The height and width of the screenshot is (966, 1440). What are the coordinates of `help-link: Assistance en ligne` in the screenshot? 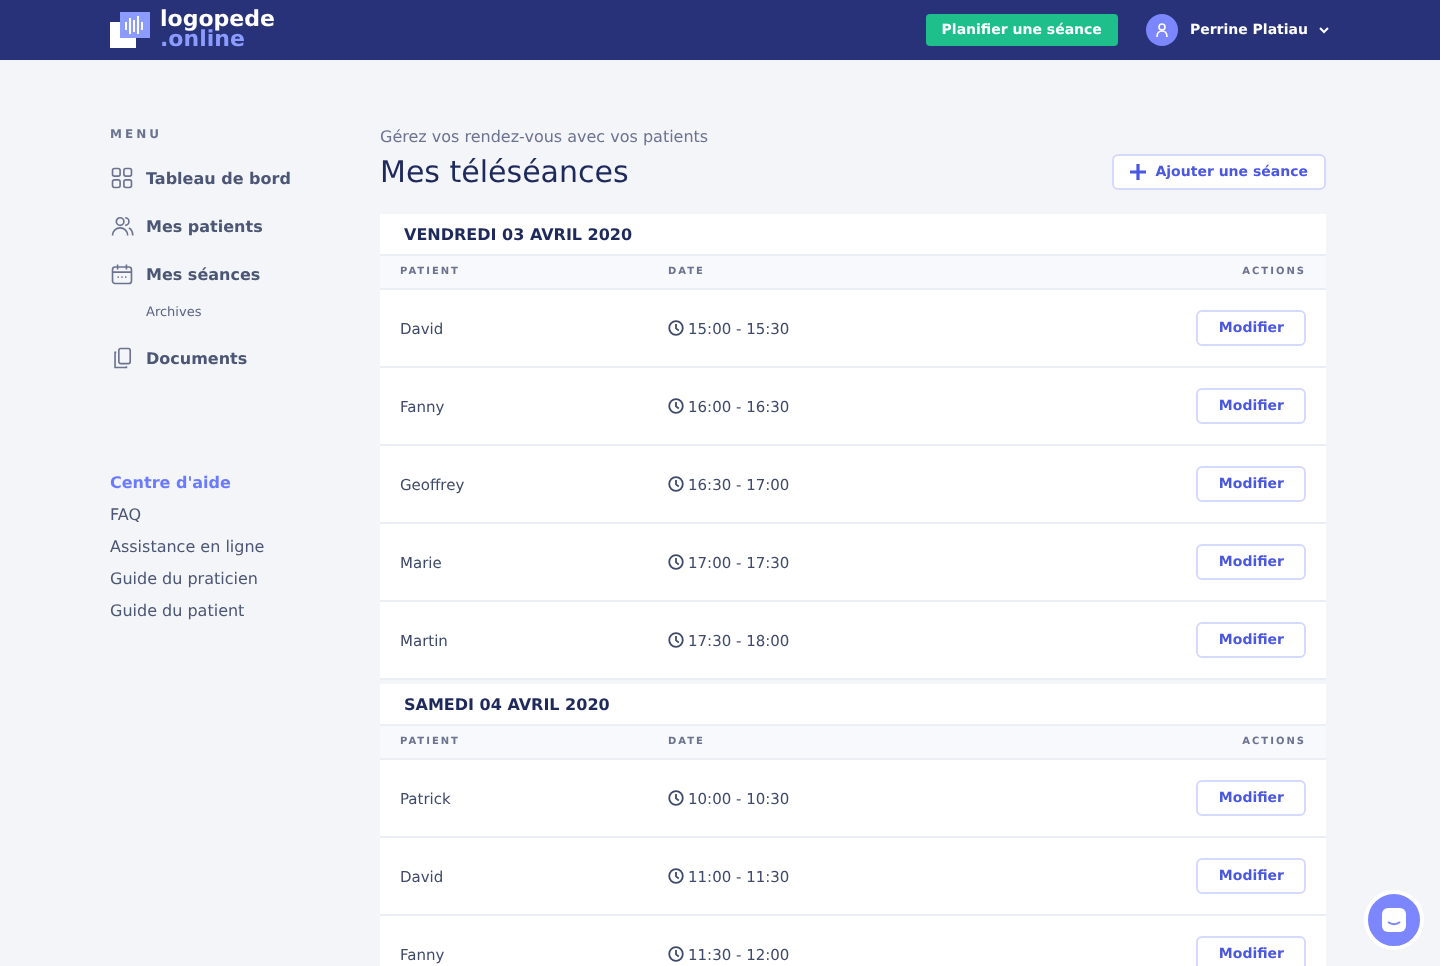 It's located at (187, 547).